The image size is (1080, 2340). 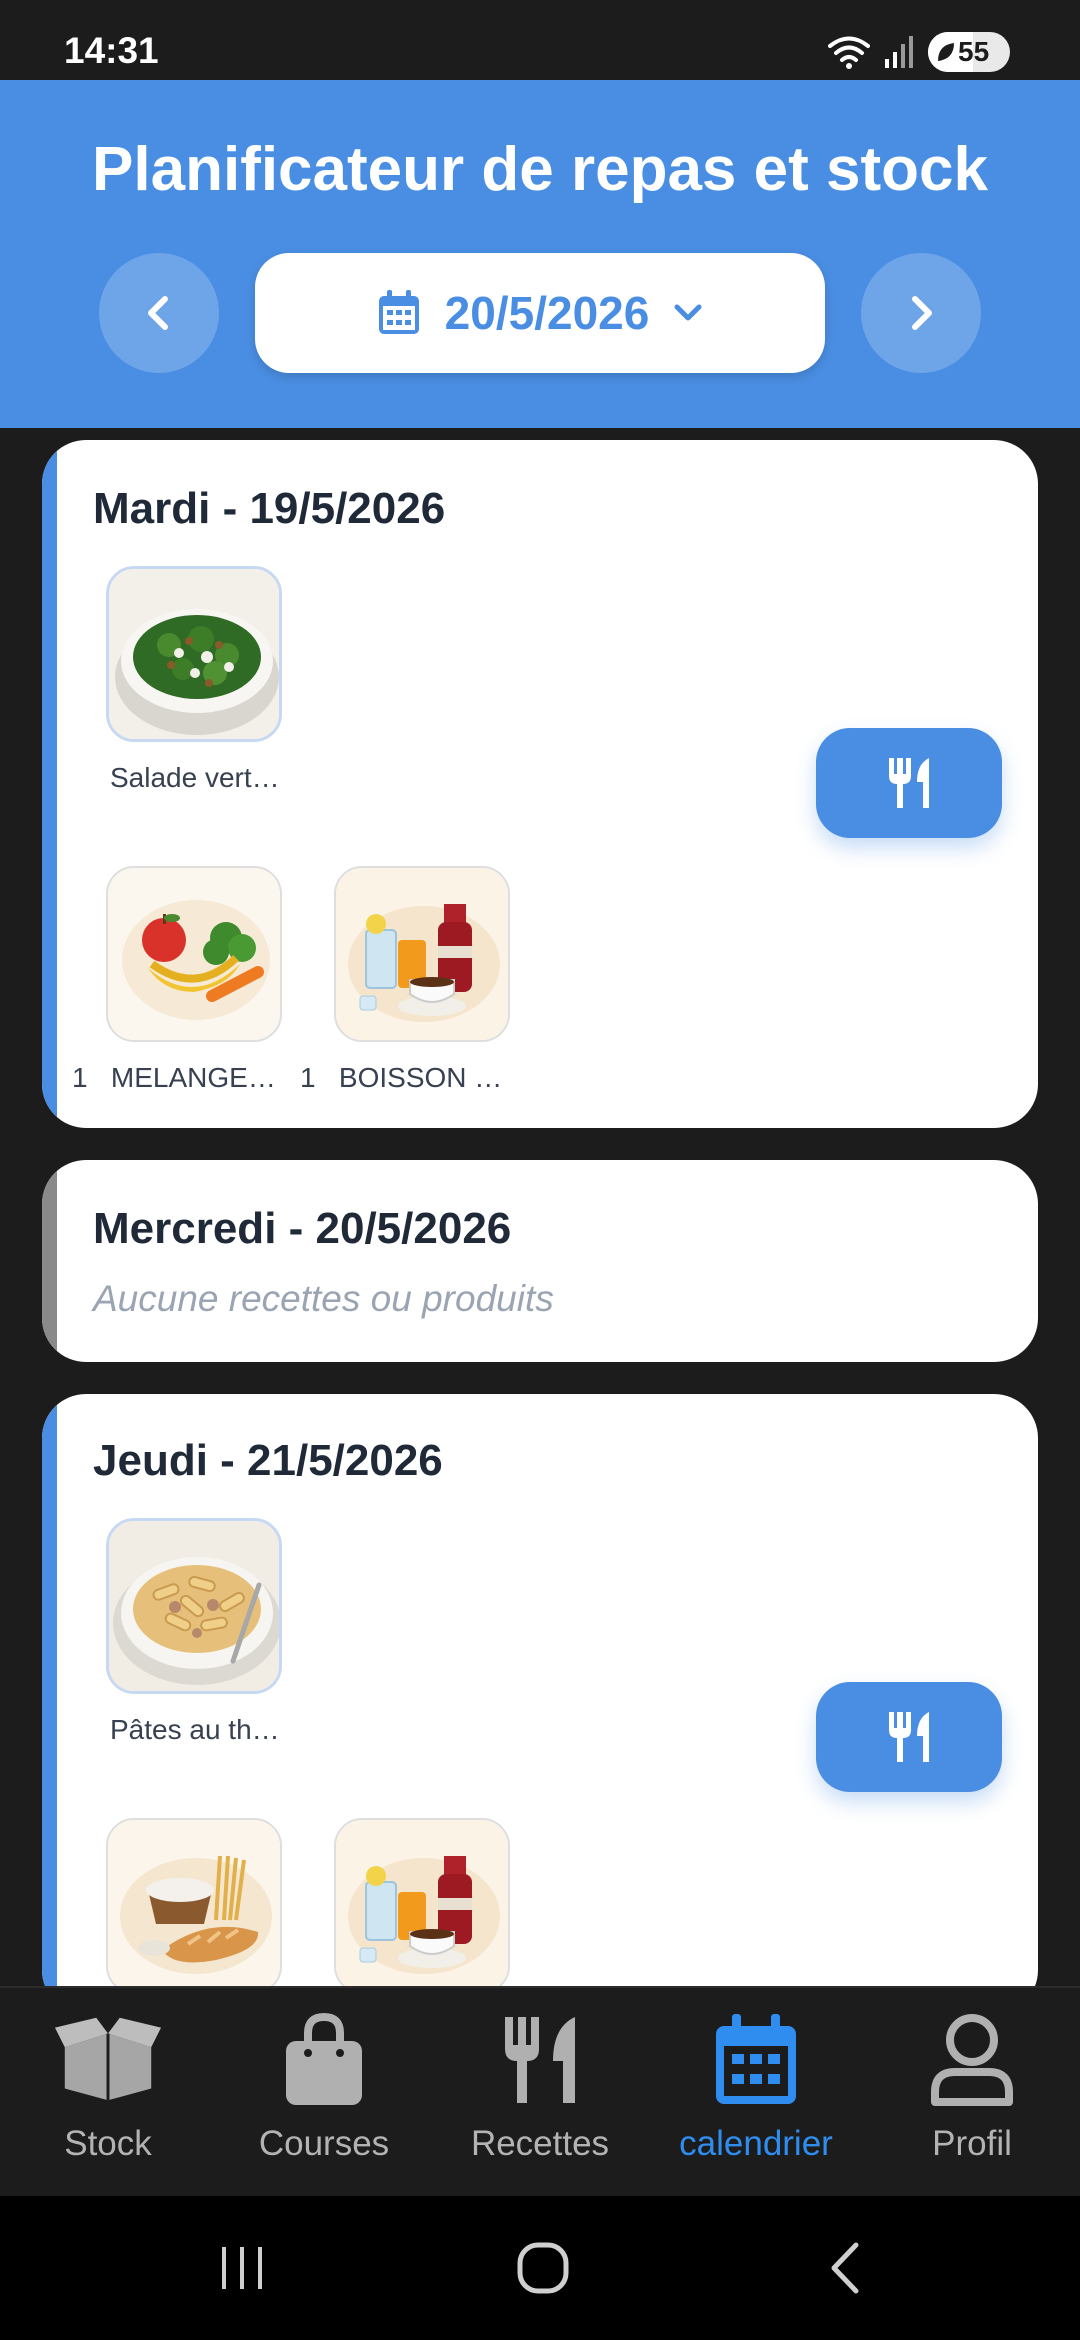 What do you see at coordinates (194, 954) in the screenshot?
I see `product-image-fruits-vegetables` at bounding box center [194, 954].